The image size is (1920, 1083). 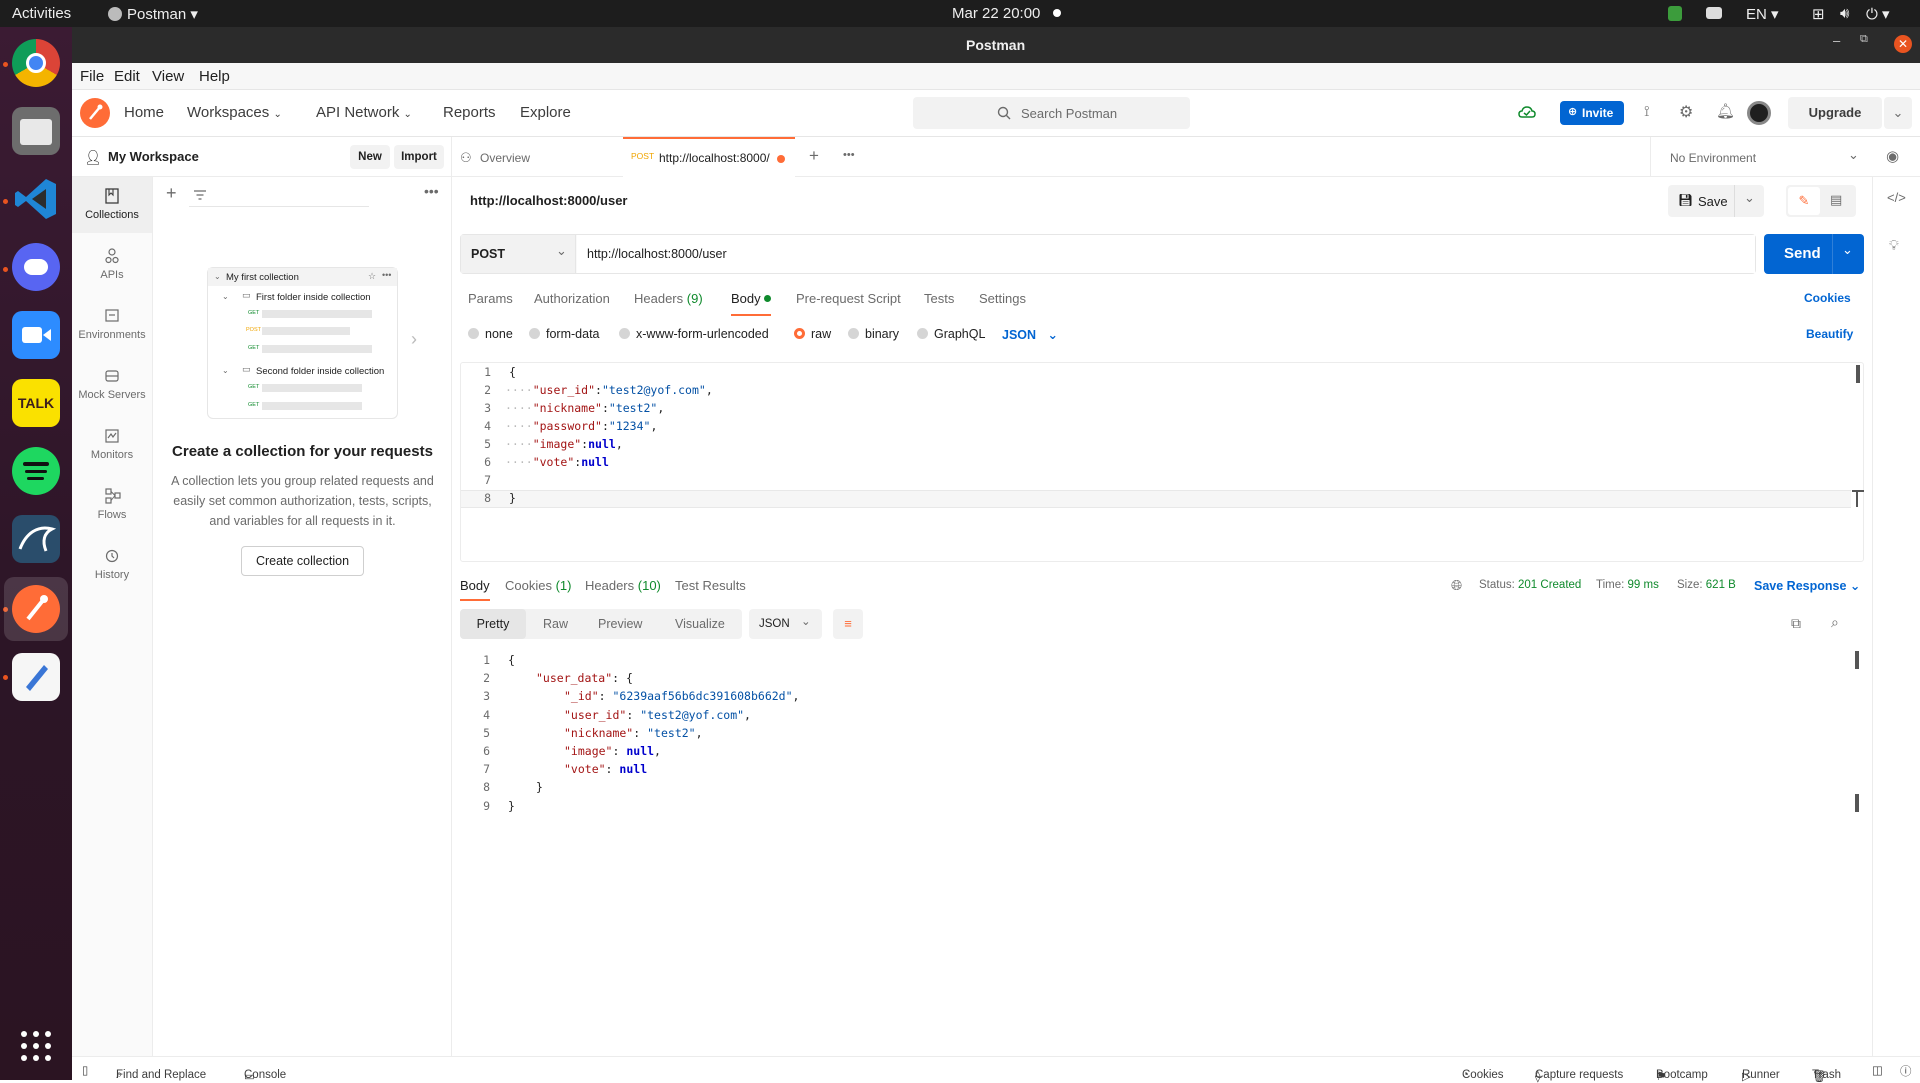 I want to click on spotify-icon, so click(x=36, y=471).